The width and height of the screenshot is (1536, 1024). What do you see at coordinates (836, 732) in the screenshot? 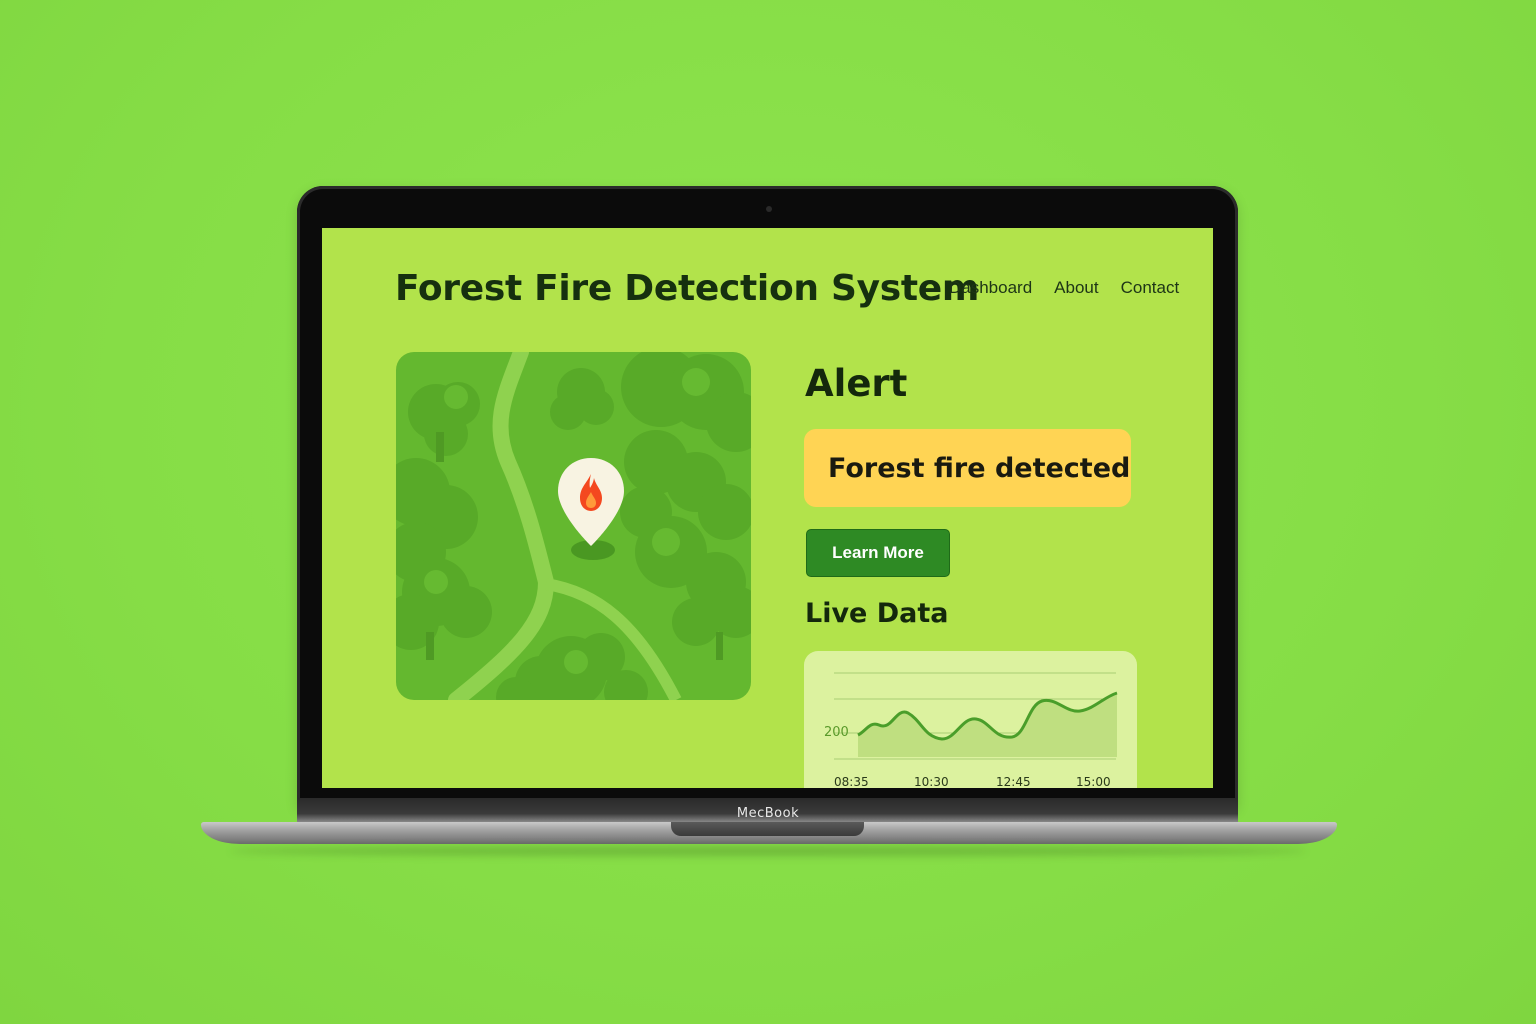
I see `y-tick-label: 200` at bounding box center [836, 732].